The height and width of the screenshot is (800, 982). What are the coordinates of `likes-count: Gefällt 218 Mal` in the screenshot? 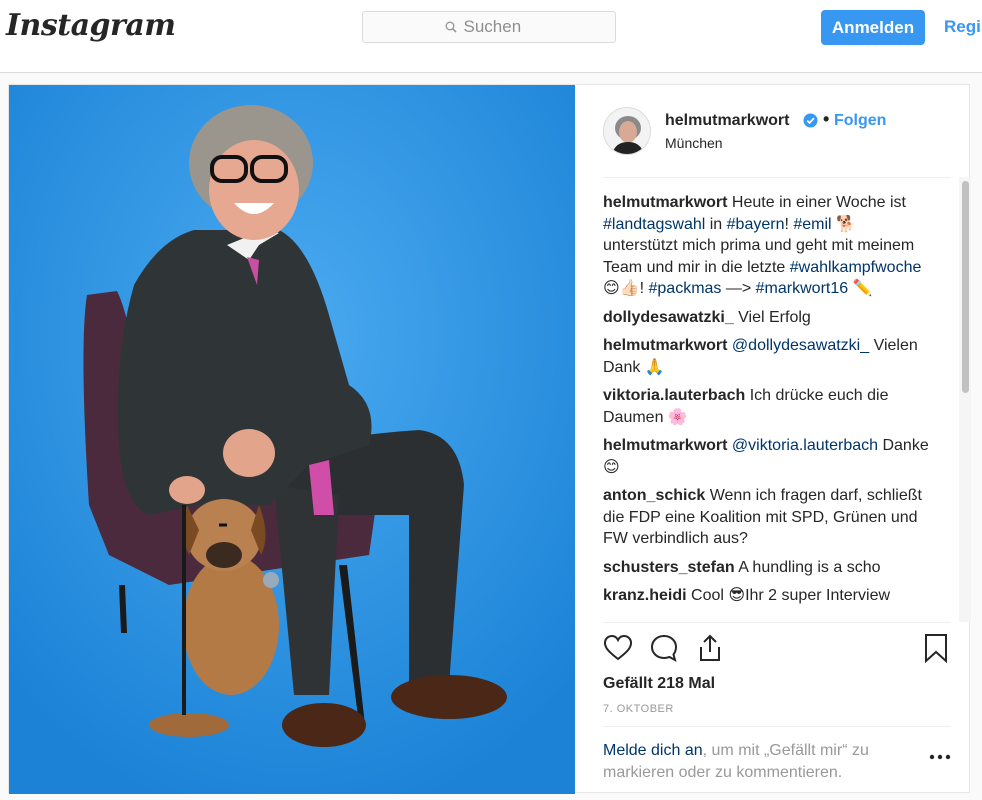 It's located at (659, 684).